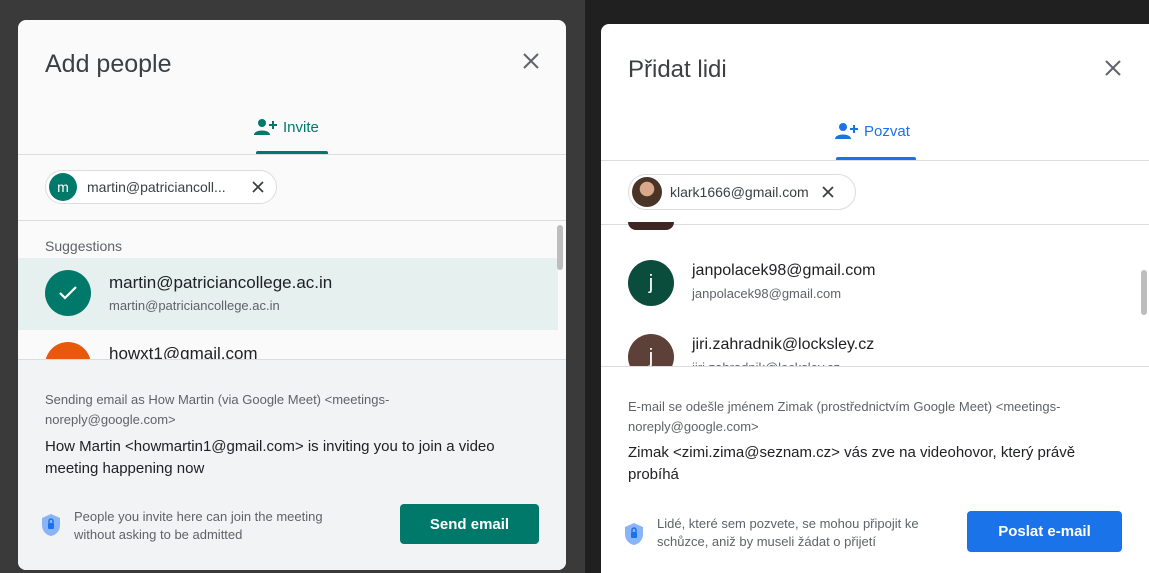  I want to click on dialog-title: Přidat lidi, so click(677, 69).